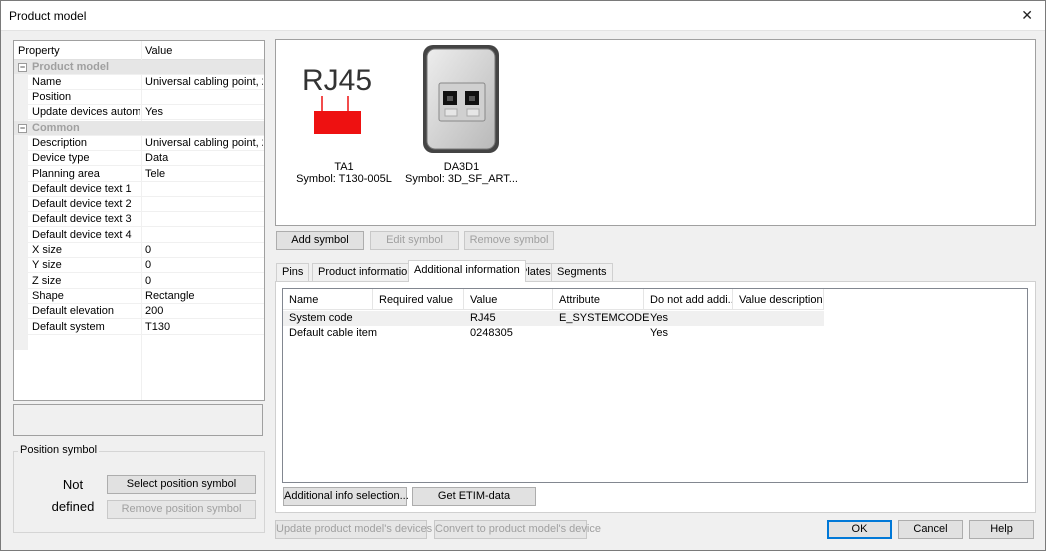 This screenshot has height=551, width=1046. What do you see at coordinates (39, 51) in the screenshot?
I see `property-column-header: Property` at bounding box center [39, 51].